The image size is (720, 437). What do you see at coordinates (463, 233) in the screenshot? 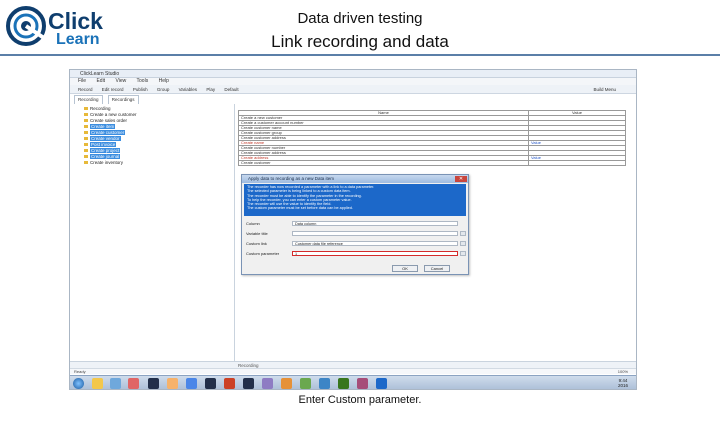
I see `variable-title-browse-button` at bounding box center [463, 233].